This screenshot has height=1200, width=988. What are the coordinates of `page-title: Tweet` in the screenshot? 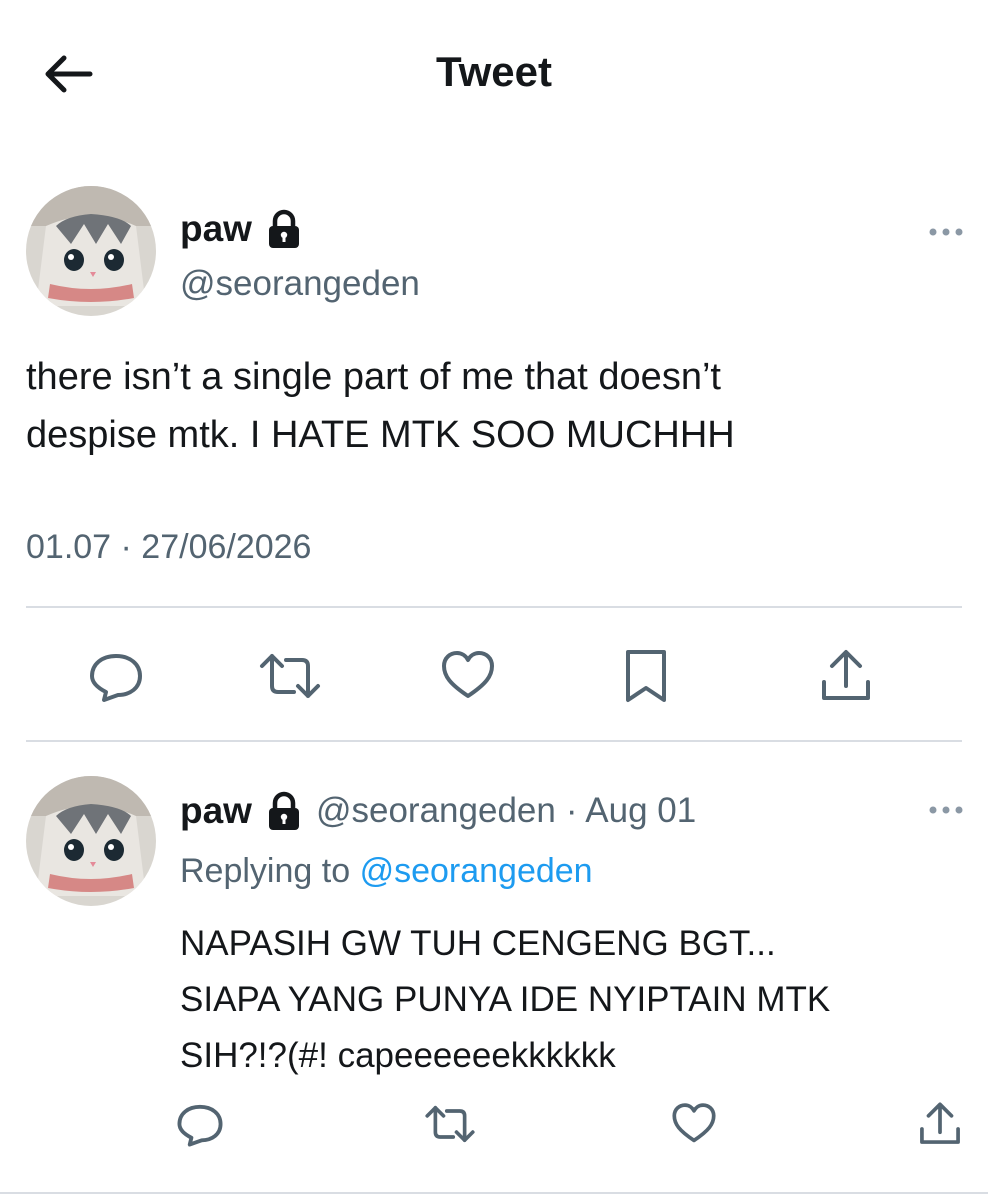 It's located at (494, 71).